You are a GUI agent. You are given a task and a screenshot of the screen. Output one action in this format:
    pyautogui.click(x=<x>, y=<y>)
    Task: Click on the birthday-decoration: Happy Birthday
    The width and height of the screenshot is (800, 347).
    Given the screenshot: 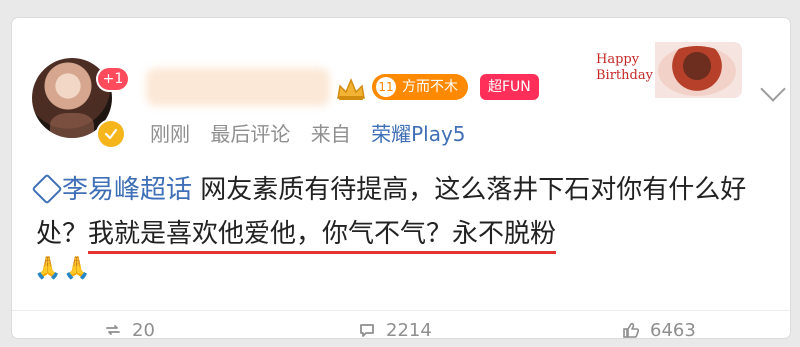 What is the action you would take?
    pyautogui.click(x=667, y=70)
    